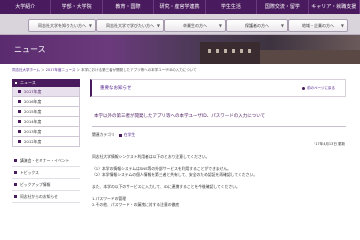 This screenshot has width=360, height=240. What do you see at coordinates (33, 141) in the screenshot?
I see `sidebar-year-label: 2012年度` at bounding box center [33, 141].